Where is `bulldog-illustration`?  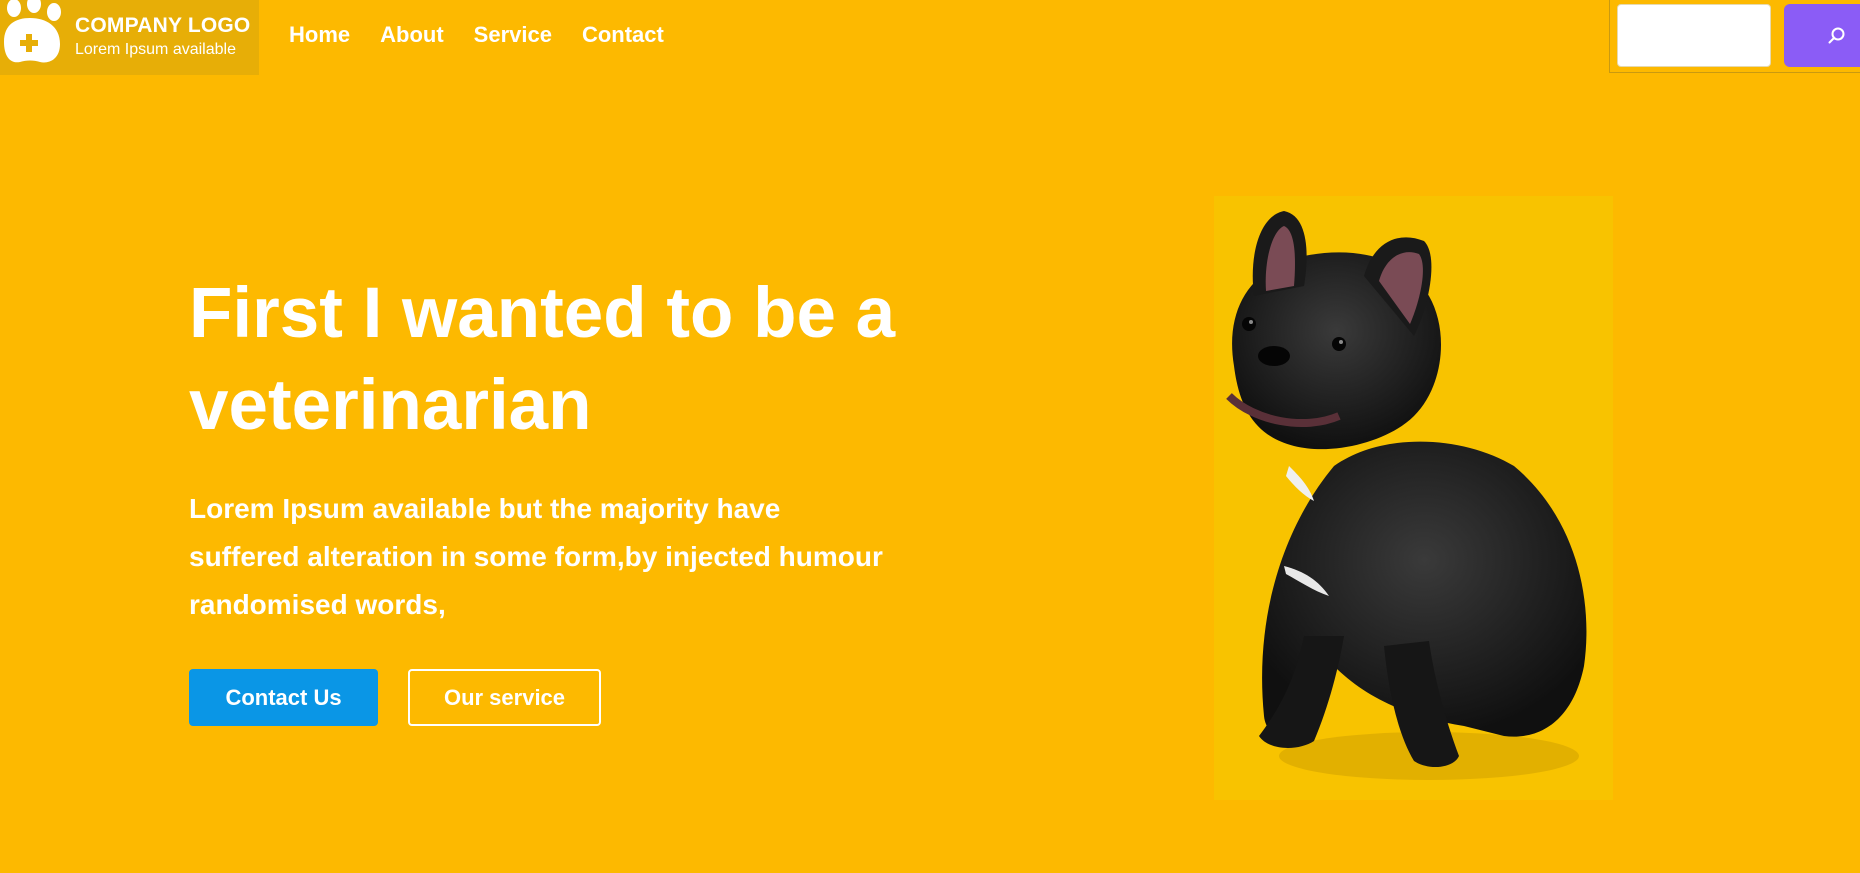 bulldog-illustration is located at coordinates (1406, 495).